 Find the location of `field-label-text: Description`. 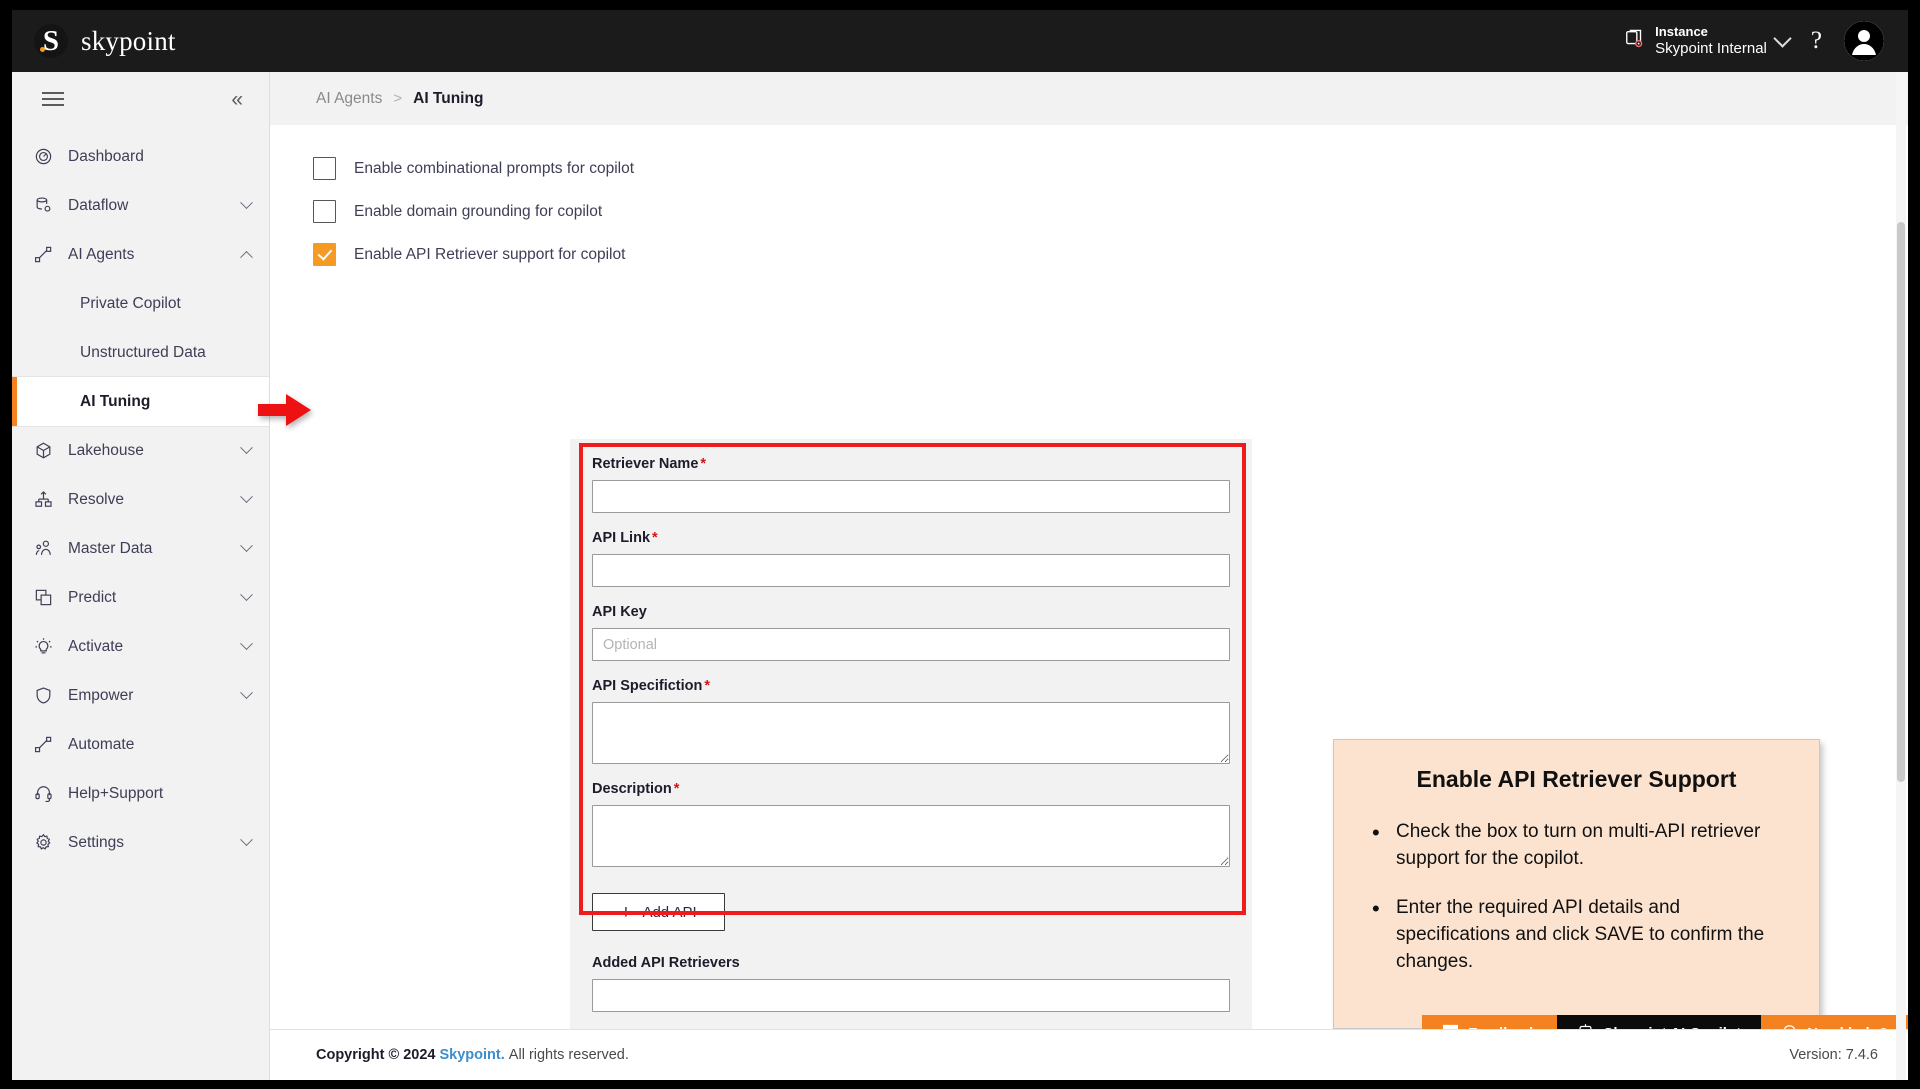

field-label-text: Description is located at coordinates (632, 789).